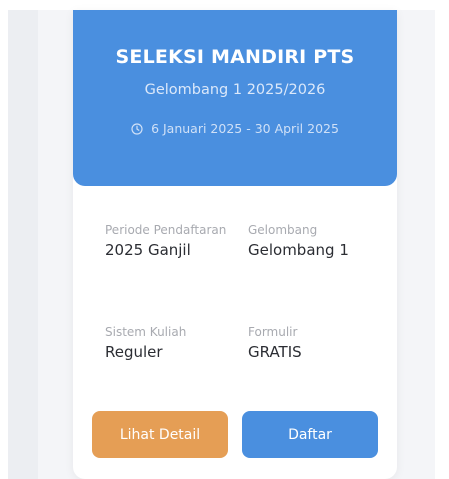 Image resolution: width=449 pixels, height=479 pixels. I want to click on clock-icon, so click(137, 128).